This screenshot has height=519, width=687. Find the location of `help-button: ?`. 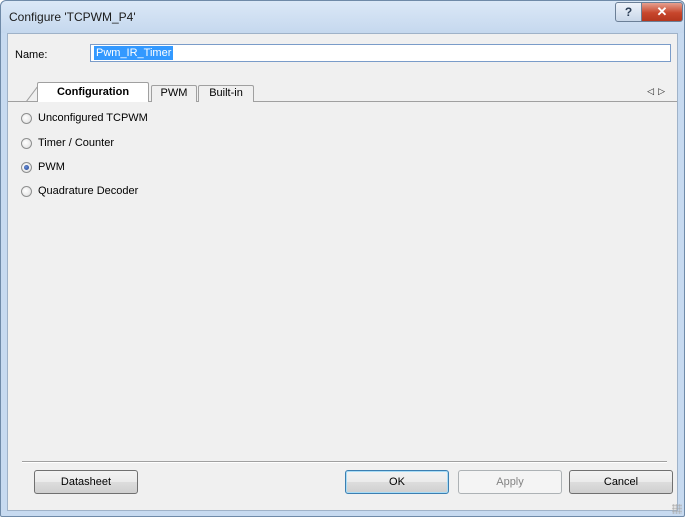

help-button: ? is located at coordinates (628, 12).